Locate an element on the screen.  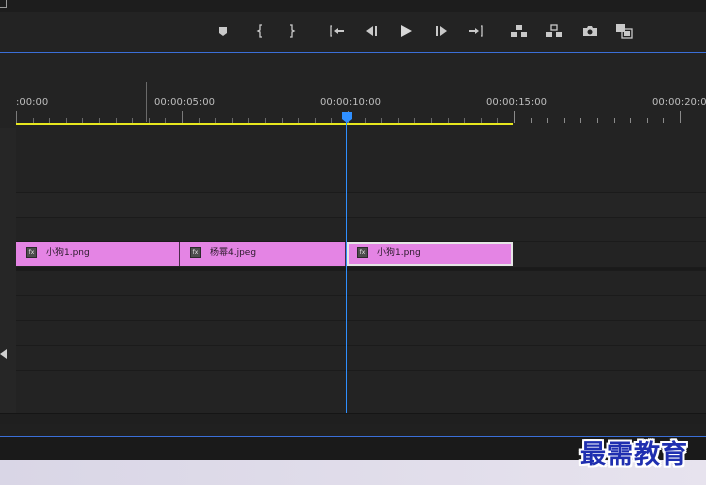
clip-name: 杨幂4.jpeg is located at coordinates (233, 253).